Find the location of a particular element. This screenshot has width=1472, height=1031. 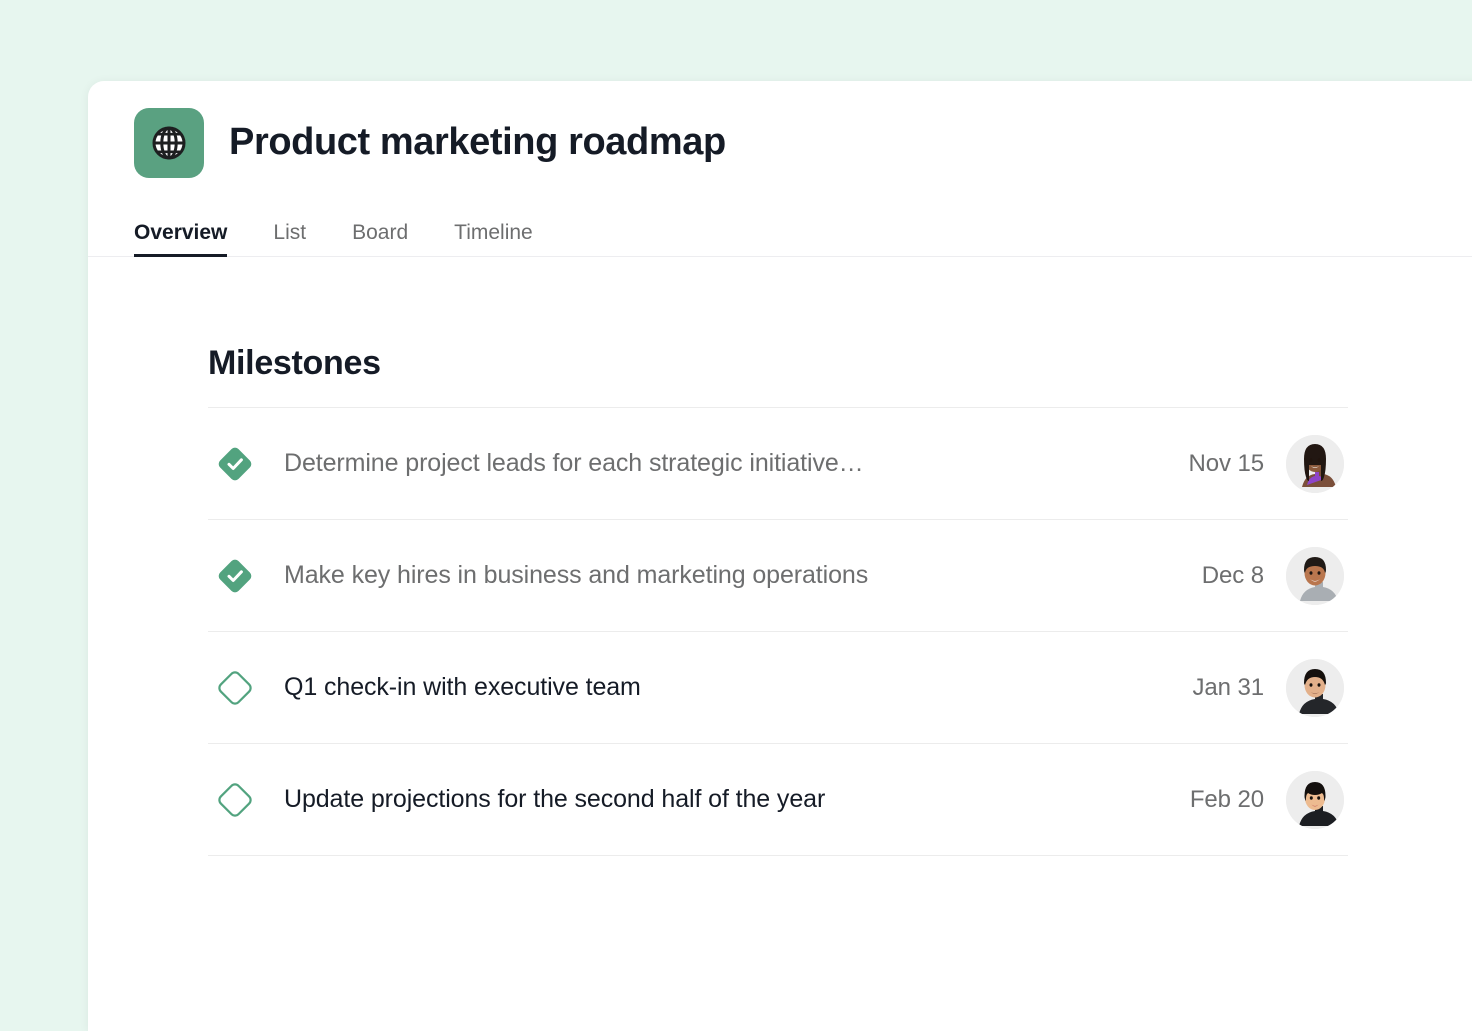

table-row: Q1 check-in with executive team Jan 31 is located at coordinates (778, 688).